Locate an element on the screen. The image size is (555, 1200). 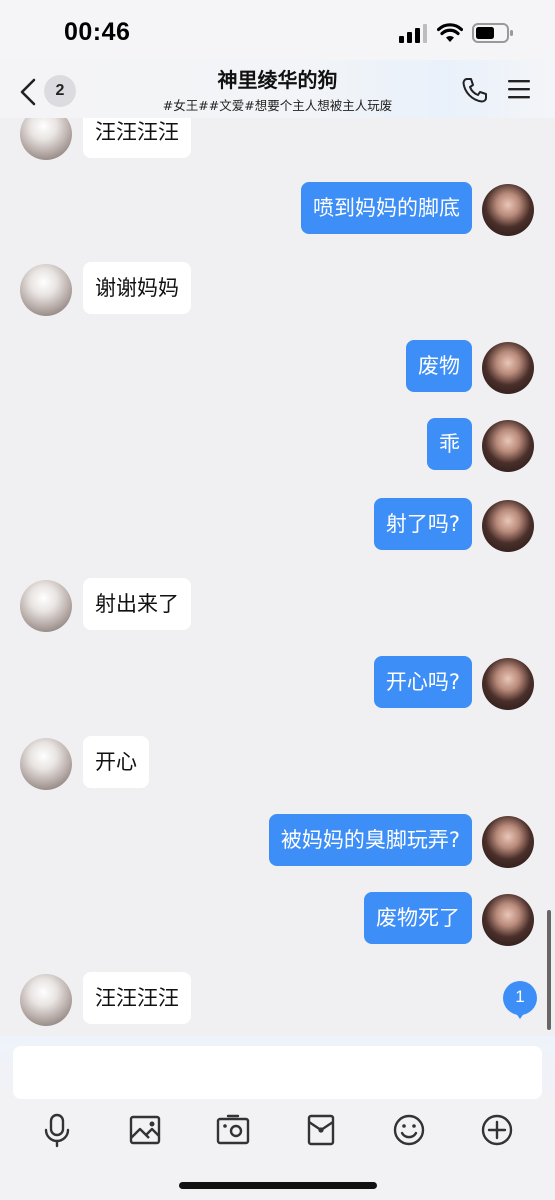
red-packet-icon is located at coordinates (321, 1130).